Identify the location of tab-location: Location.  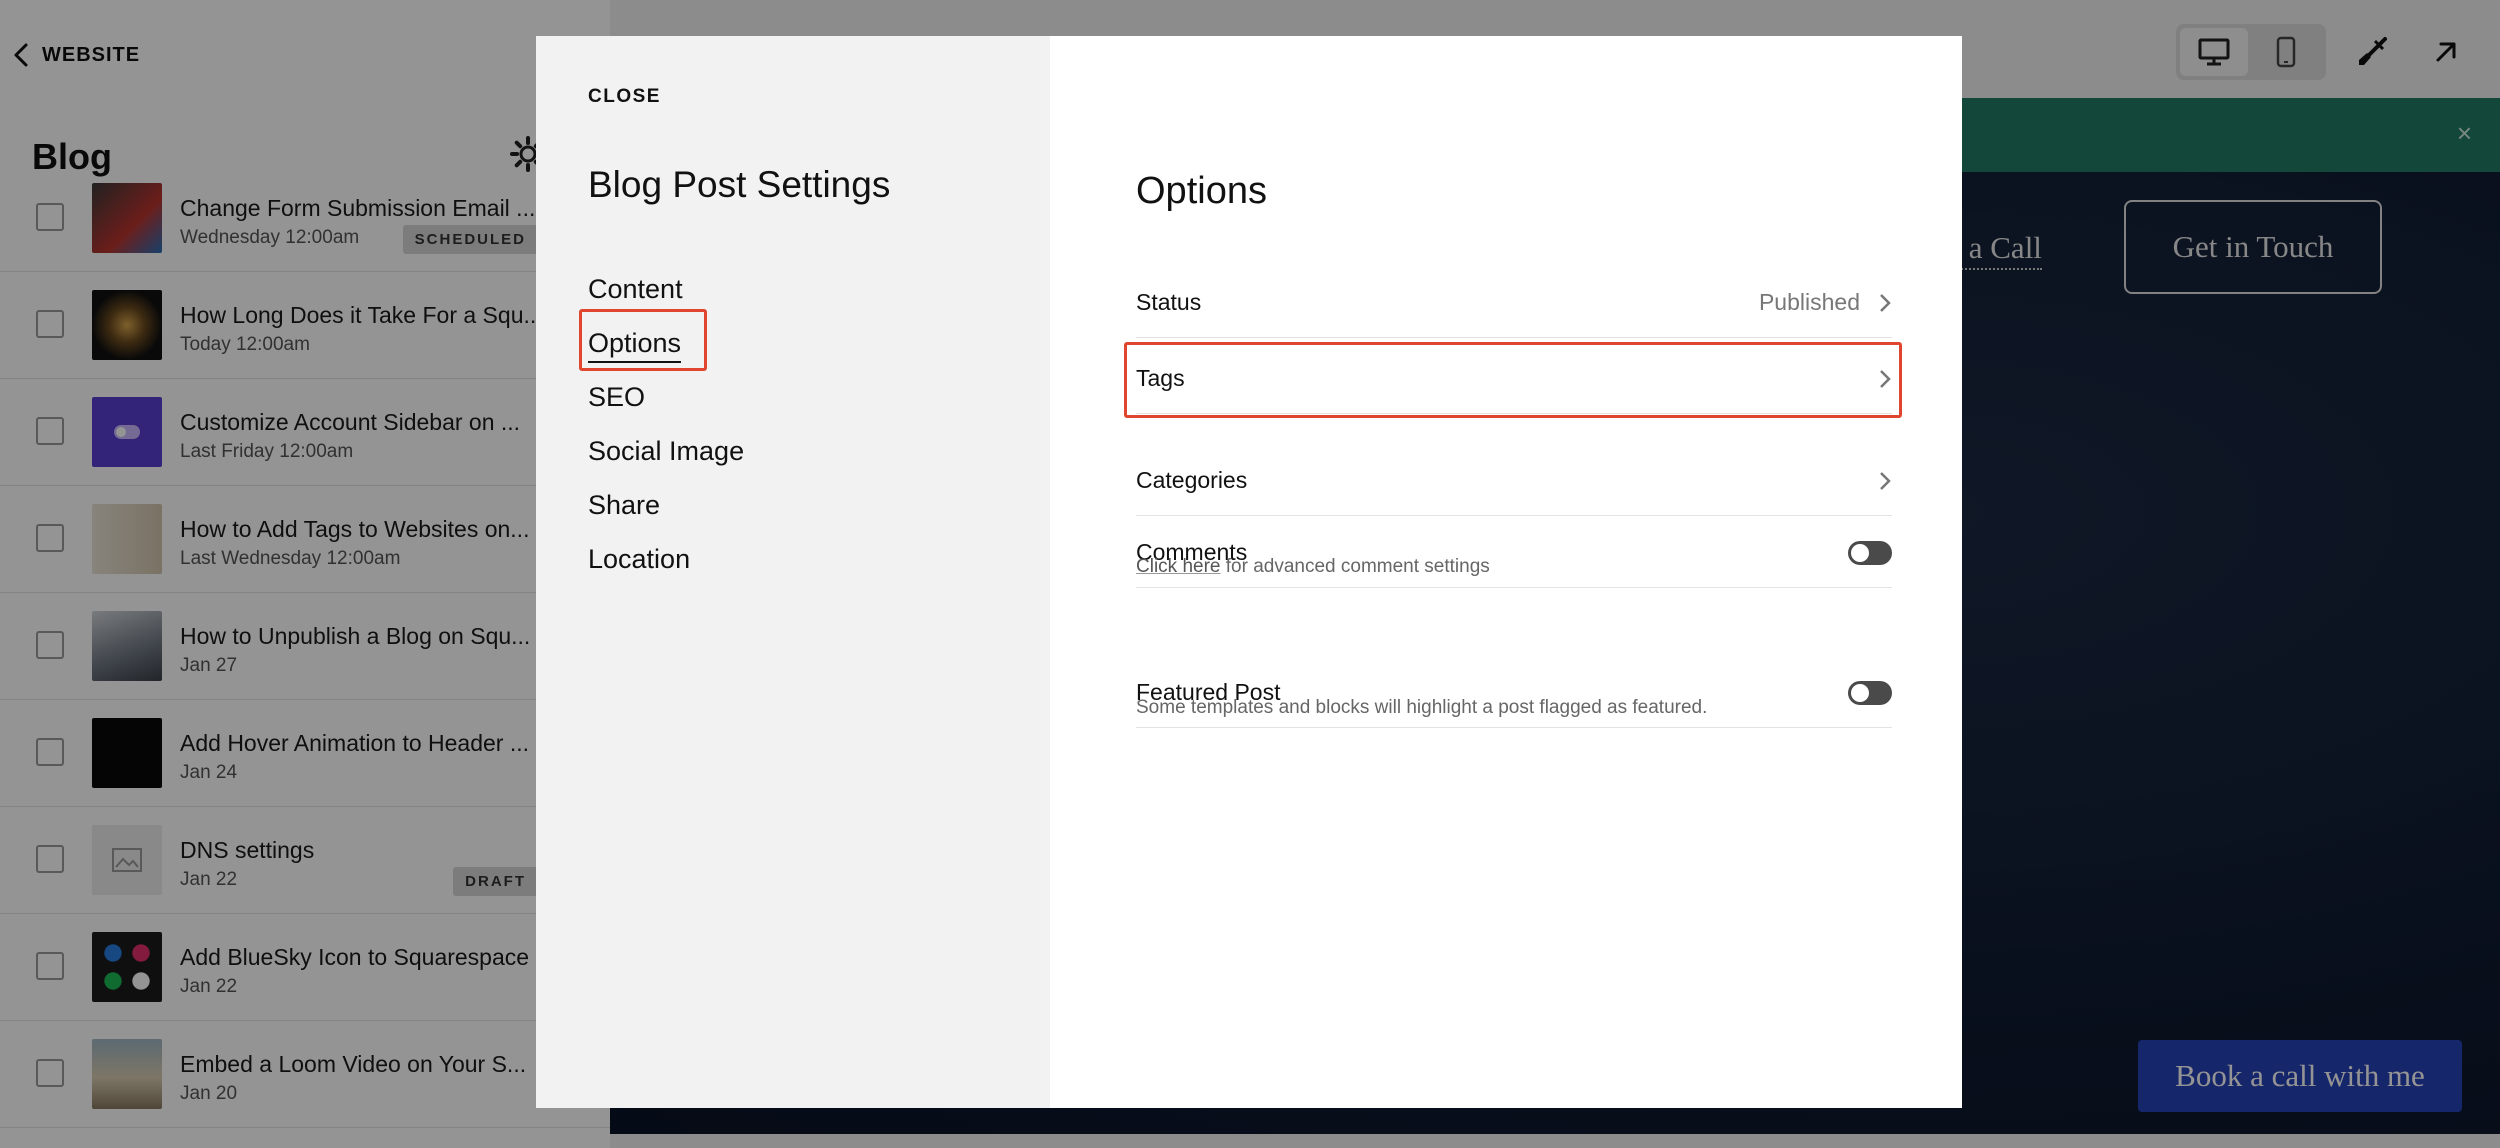
(666, 559).